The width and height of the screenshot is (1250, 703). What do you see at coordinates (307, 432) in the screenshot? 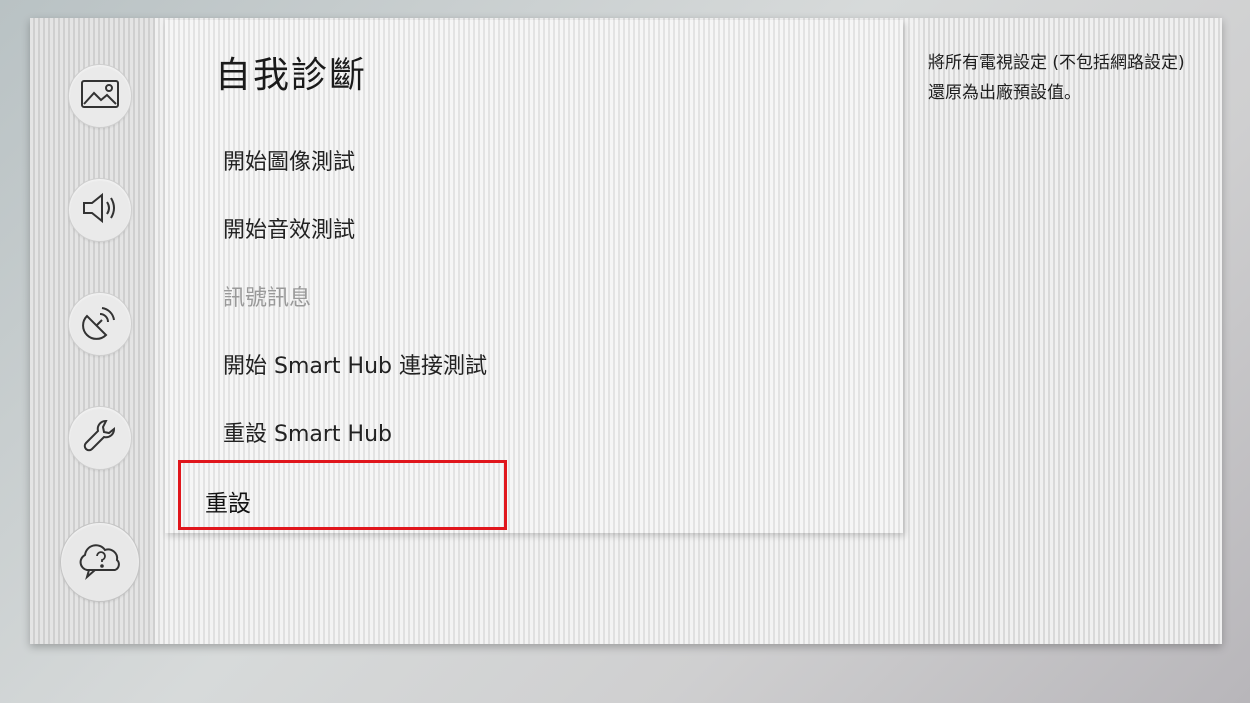
I see `menu-item-reset-smart-hub: 重設 Smart Hub` at bounding box center [307, 432].